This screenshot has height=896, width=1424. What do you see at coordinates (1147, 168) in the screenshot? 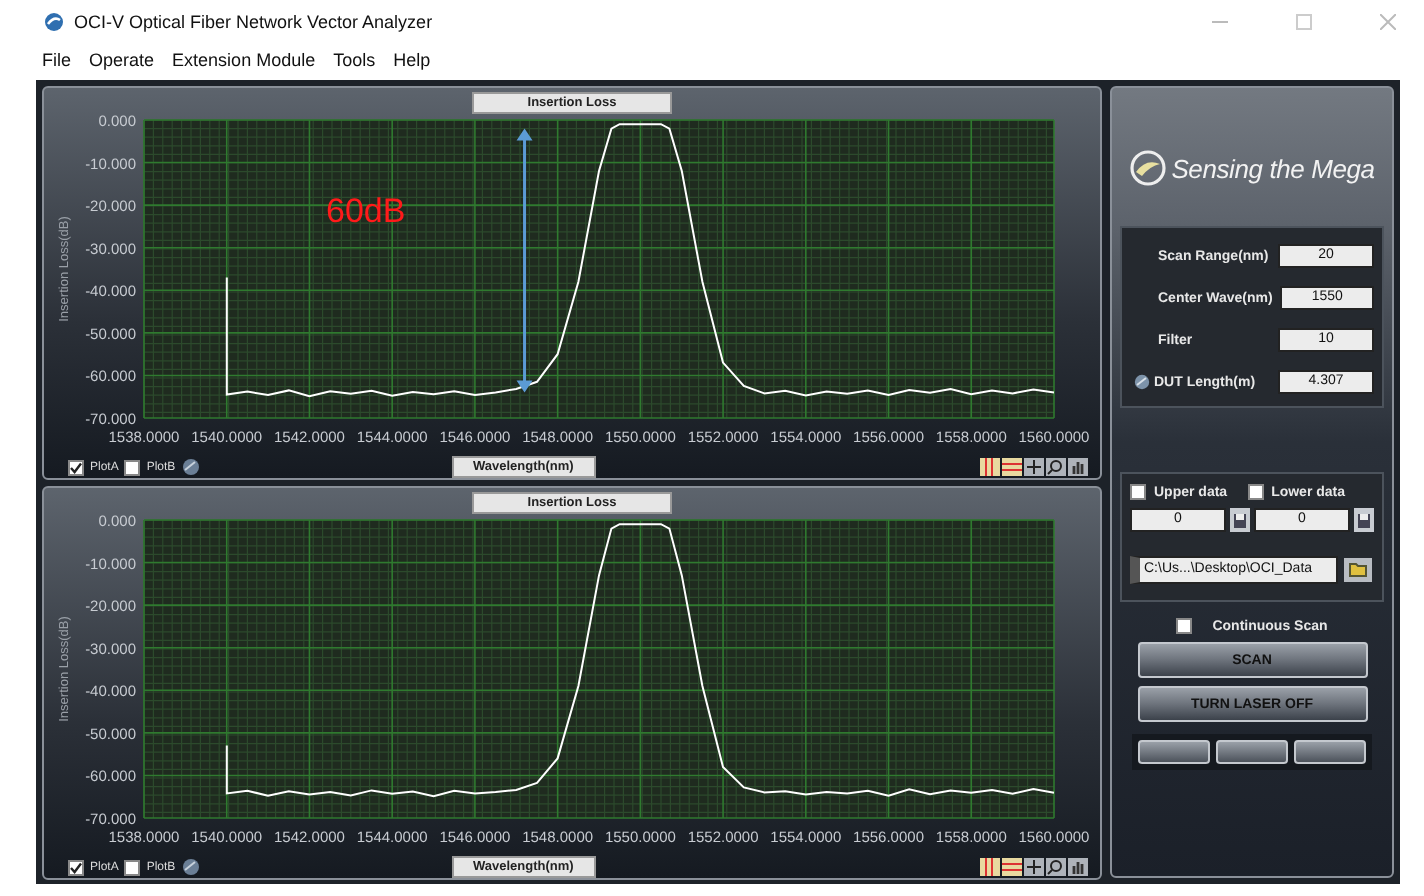
I see `logo-icon` at bounding box center [1147, 168].